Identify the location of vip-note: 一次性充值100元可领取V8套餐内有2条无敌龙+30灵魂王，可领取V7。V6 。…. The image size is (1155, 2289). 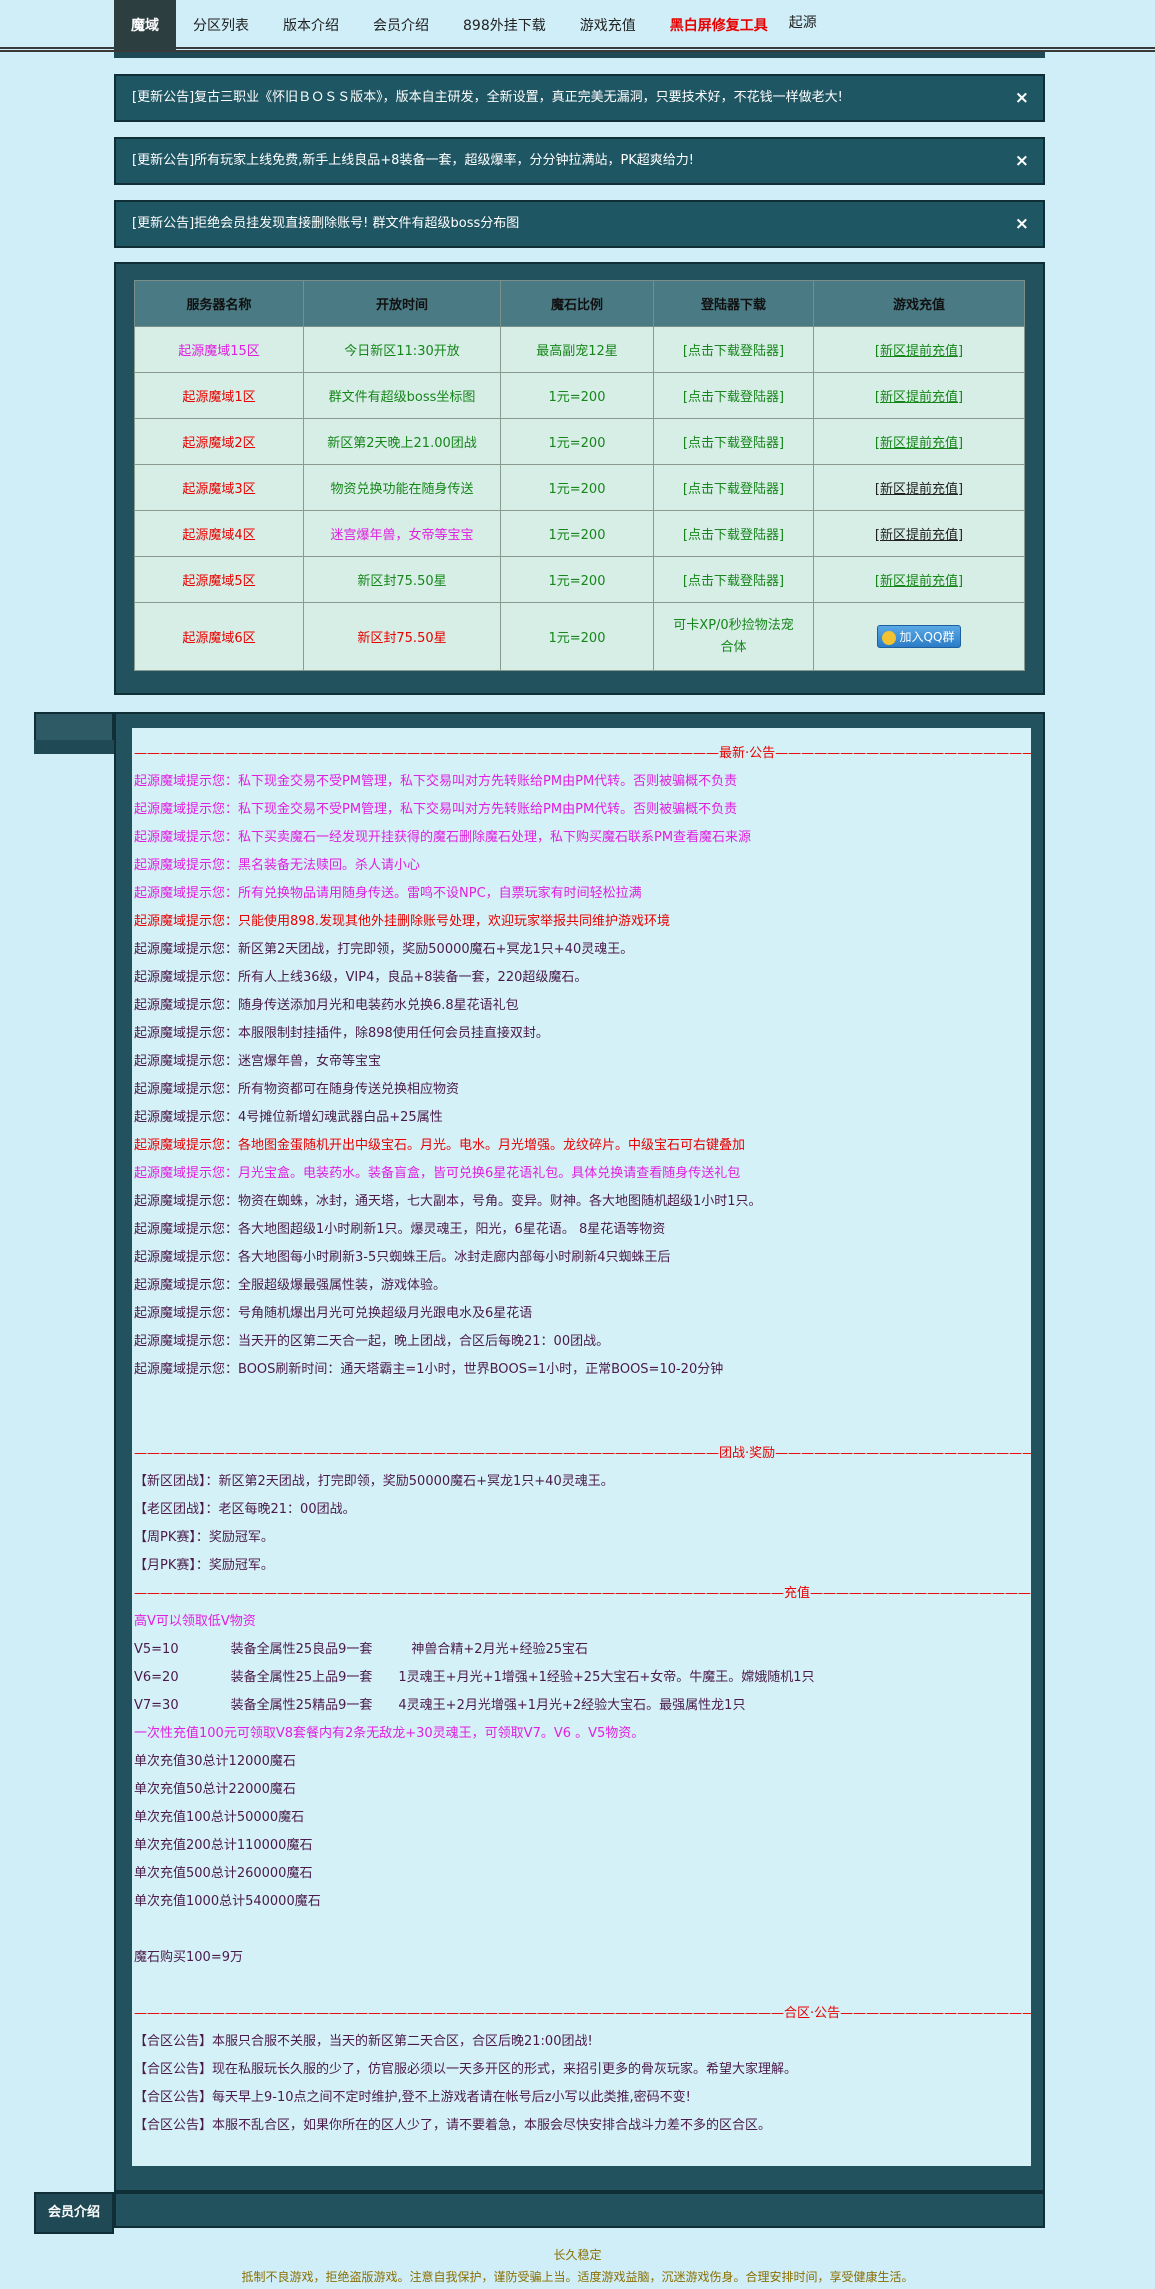
(389, 1733).